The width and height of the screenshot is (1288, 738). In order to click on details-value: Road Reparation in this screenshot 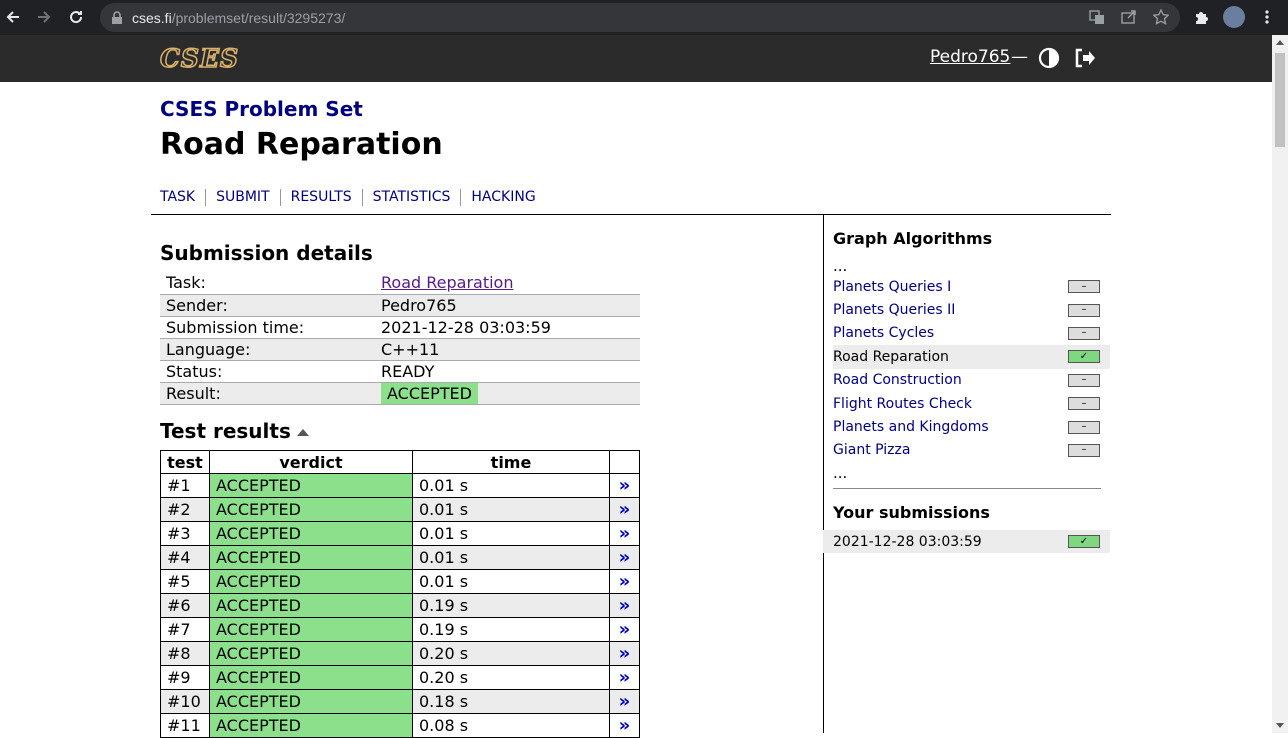, I will do `click(507, 283)`.